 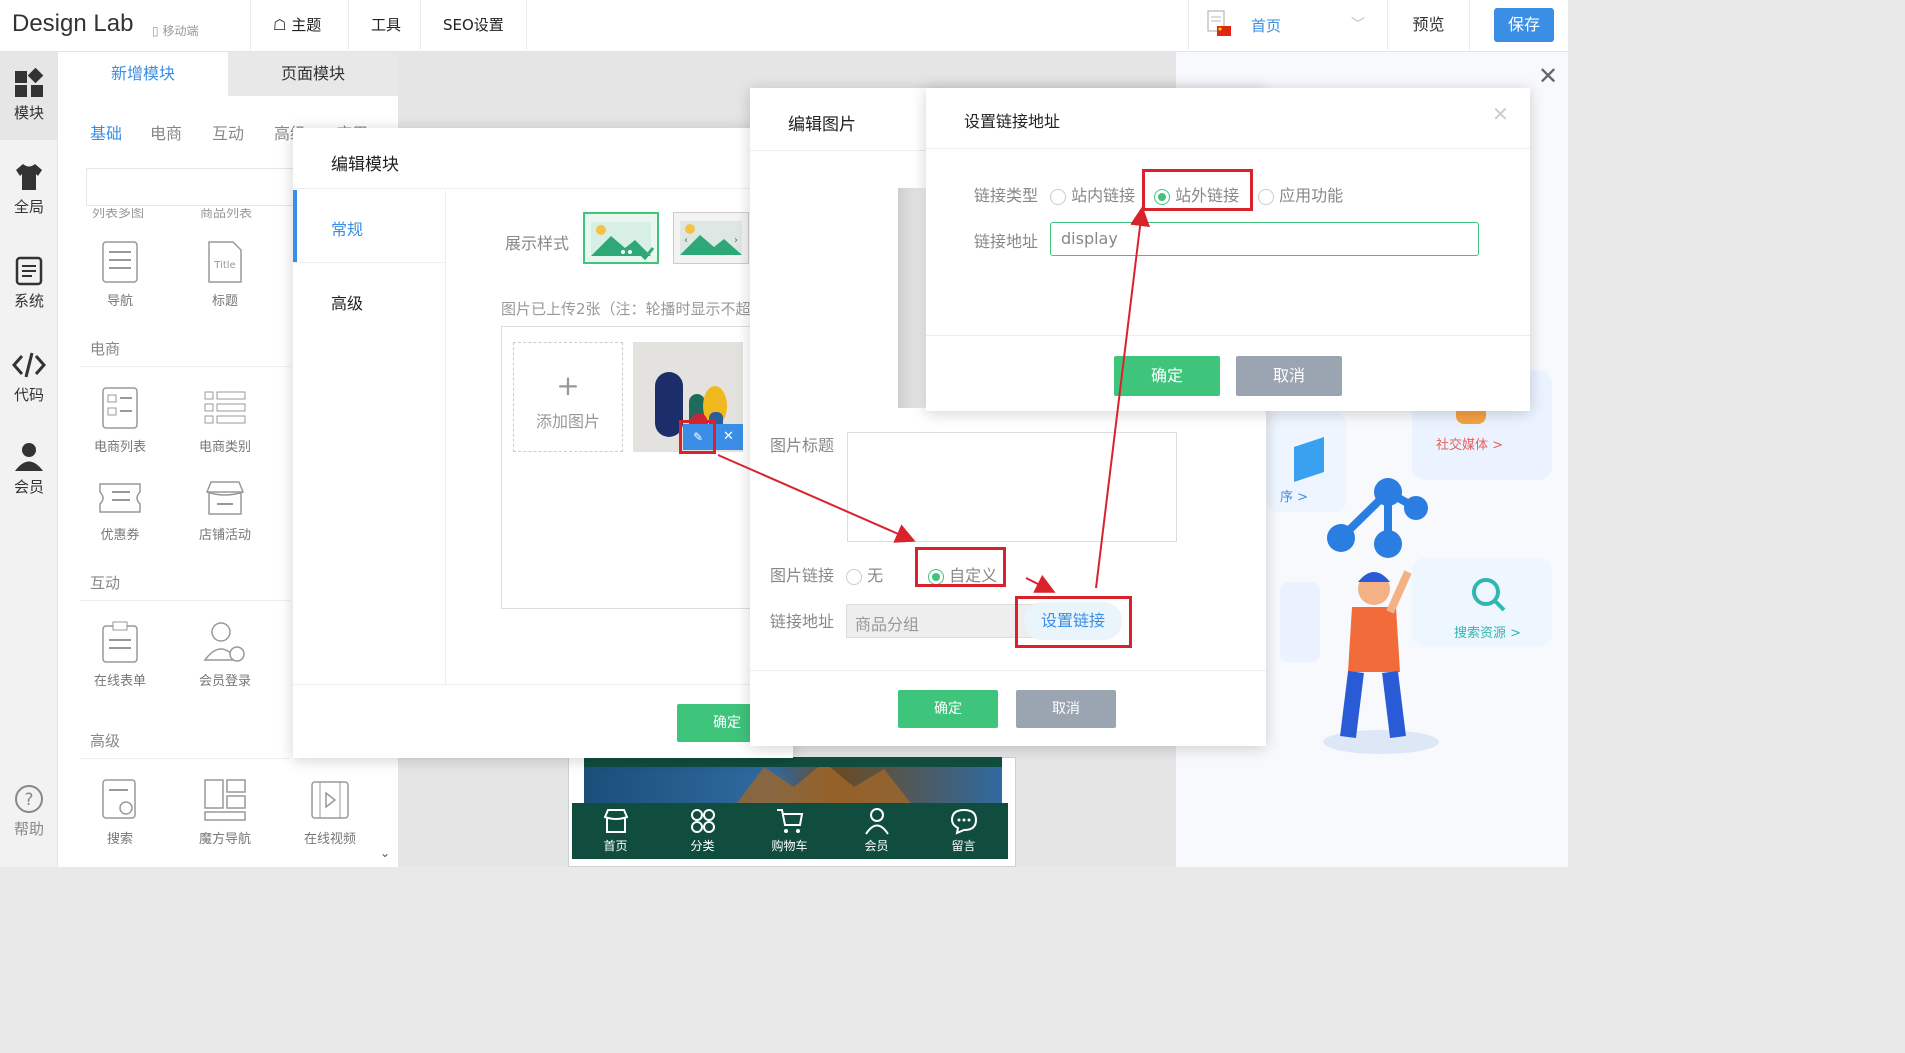 What do you see at coordinates (1266, 196) in the screenshot?
I see `radio-icon` at bounding box center [1266, 196].